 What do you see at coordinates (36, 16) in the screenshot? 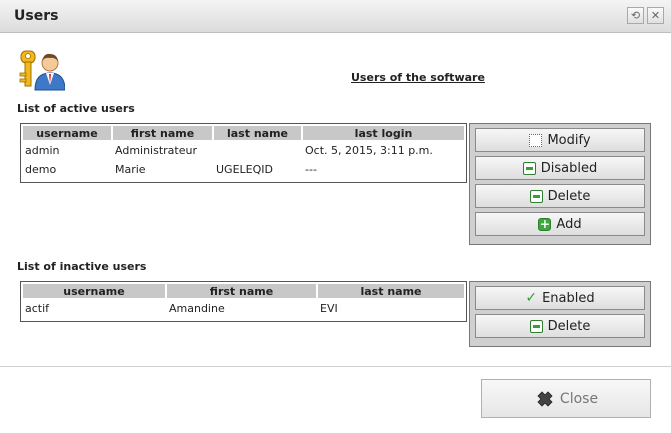
I see `window-title: Users` at bounding box center [36, 16].